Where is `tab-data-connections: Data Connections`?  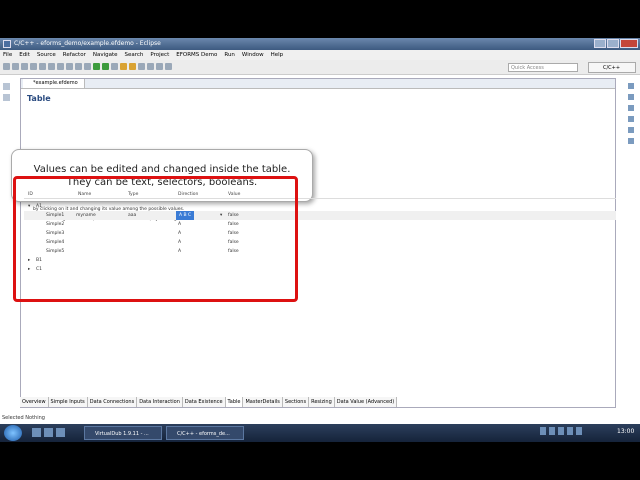 tab-data-connections: Data Connections is located at coordinates (112, 402).